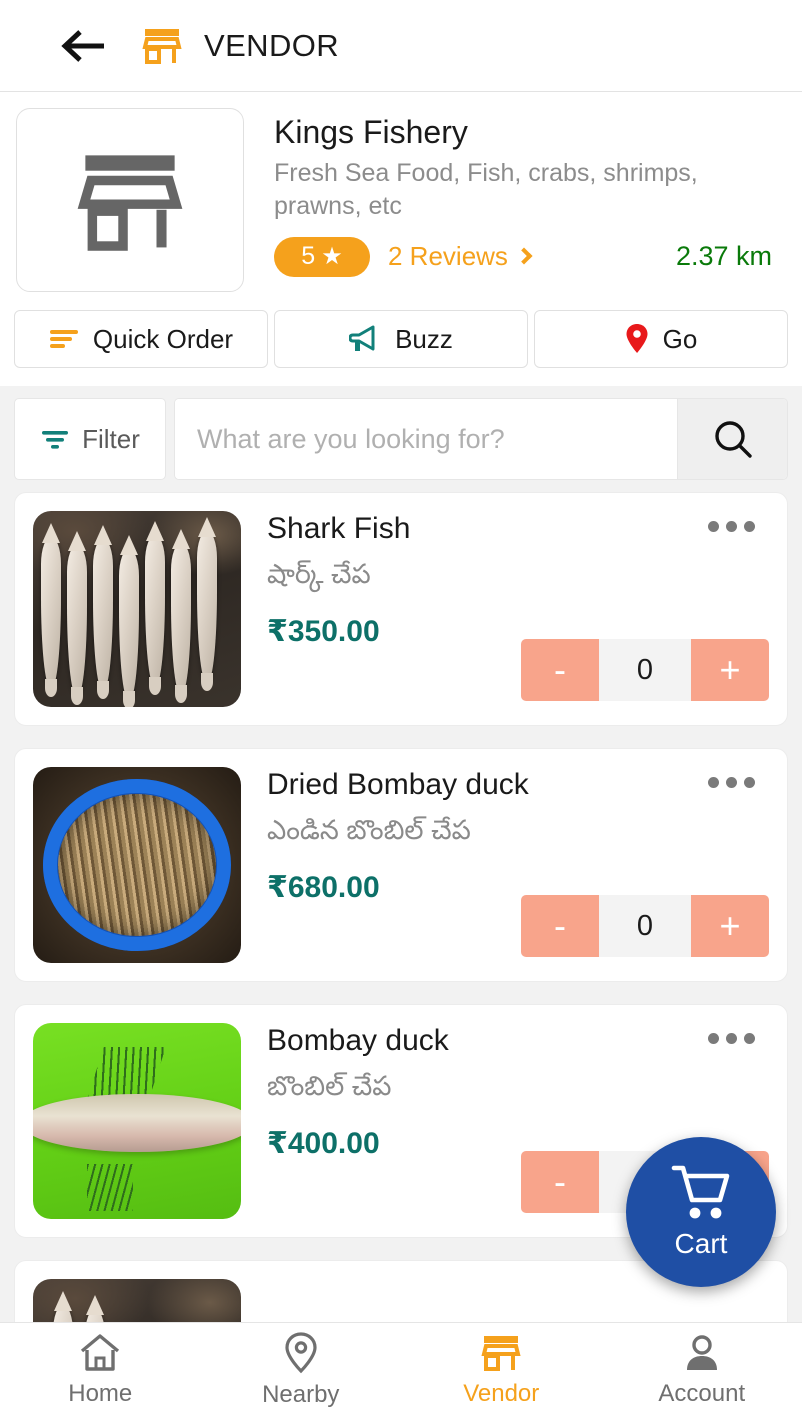 The height and width of the screenshot is (1418, 802). I want to click on nav-label-nearby: Nearby, so click(301, 1394).